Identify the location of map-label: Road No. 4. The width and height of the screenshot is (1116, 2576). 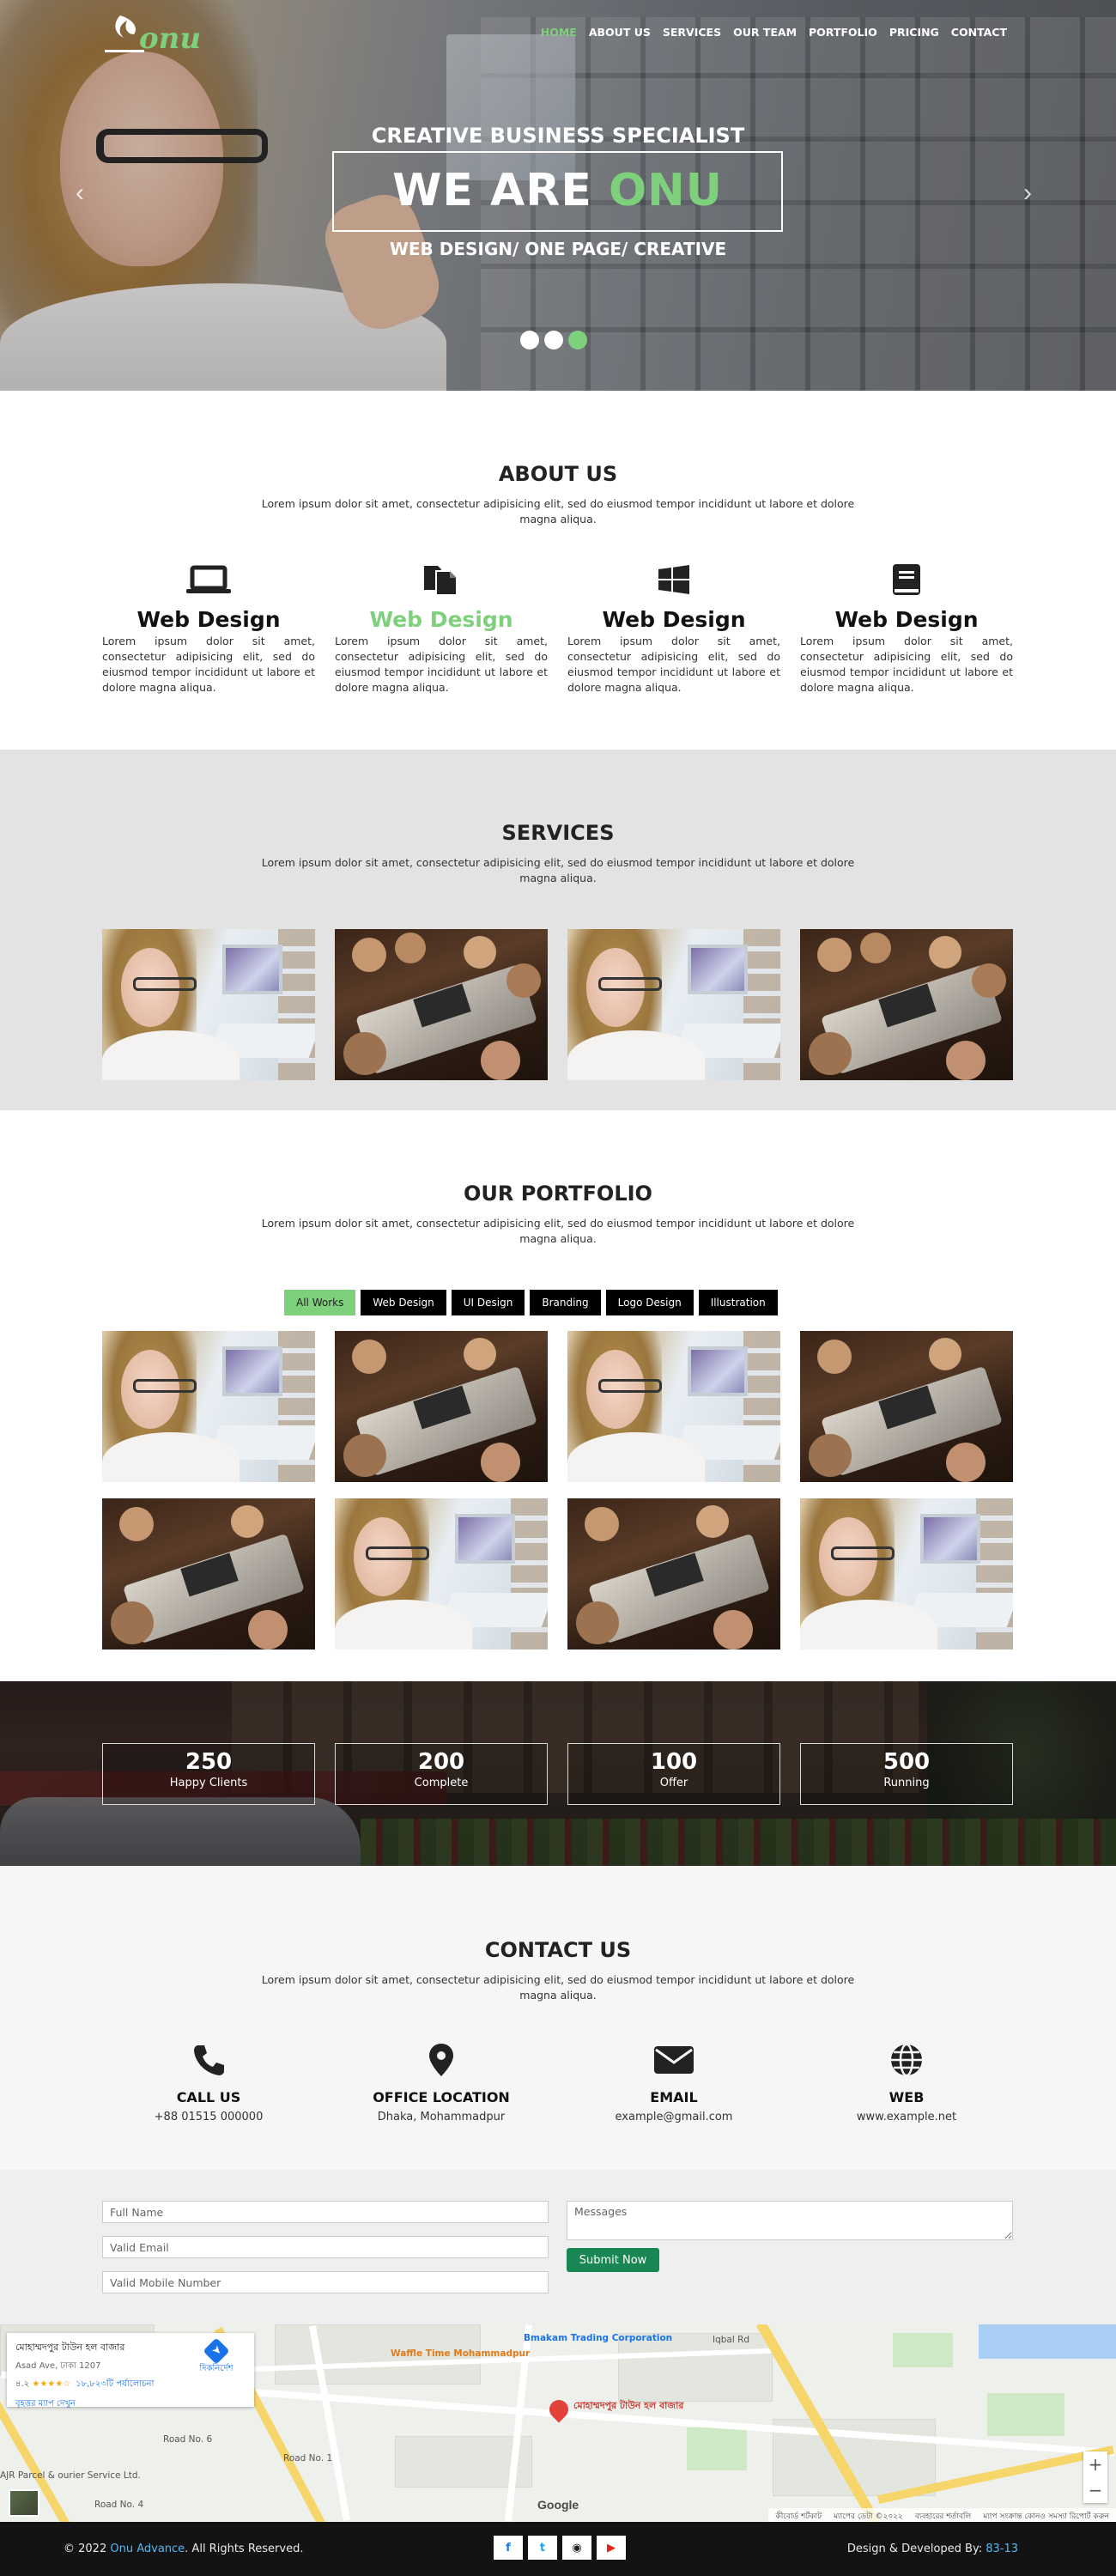
(119, 2505).